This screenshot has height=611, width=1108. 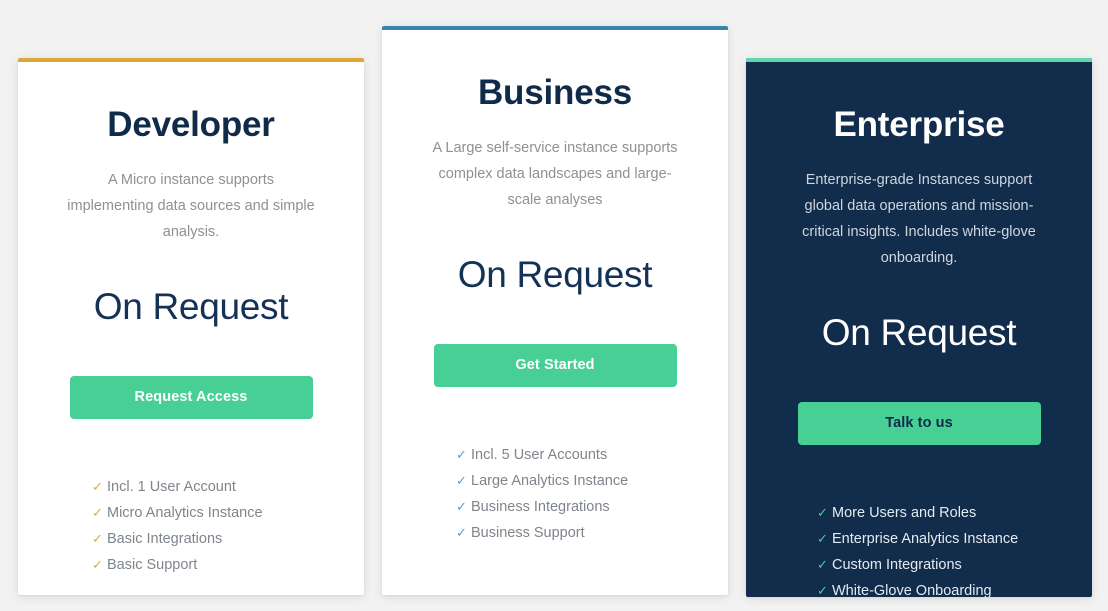 I want to click on get-started-button: Get Started, so click(x=555, y=366).